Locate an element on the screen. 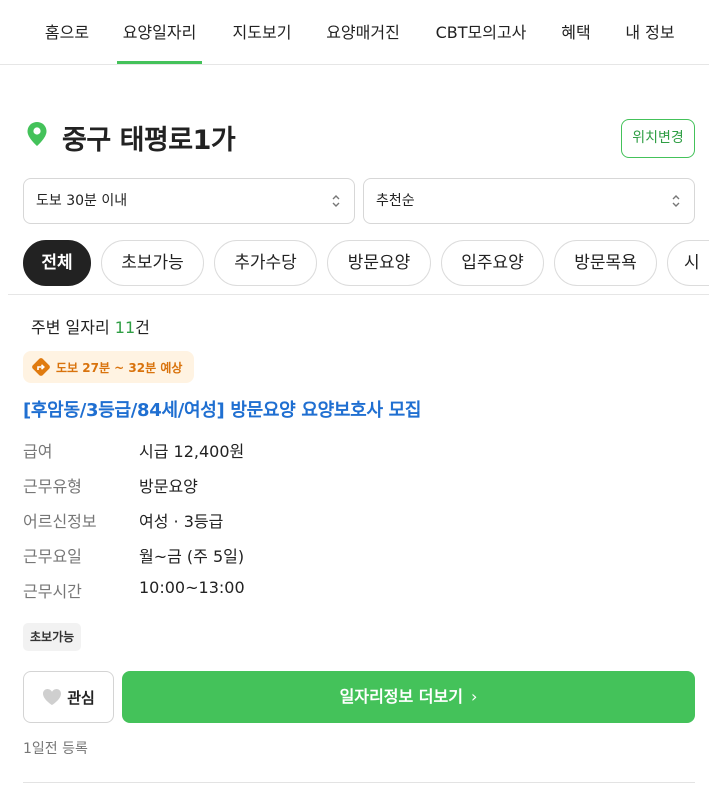 Image resolution: width=709 pixels, height=791 pixels. sort-select-value: 추천순 is located at coordinates (395, 201).